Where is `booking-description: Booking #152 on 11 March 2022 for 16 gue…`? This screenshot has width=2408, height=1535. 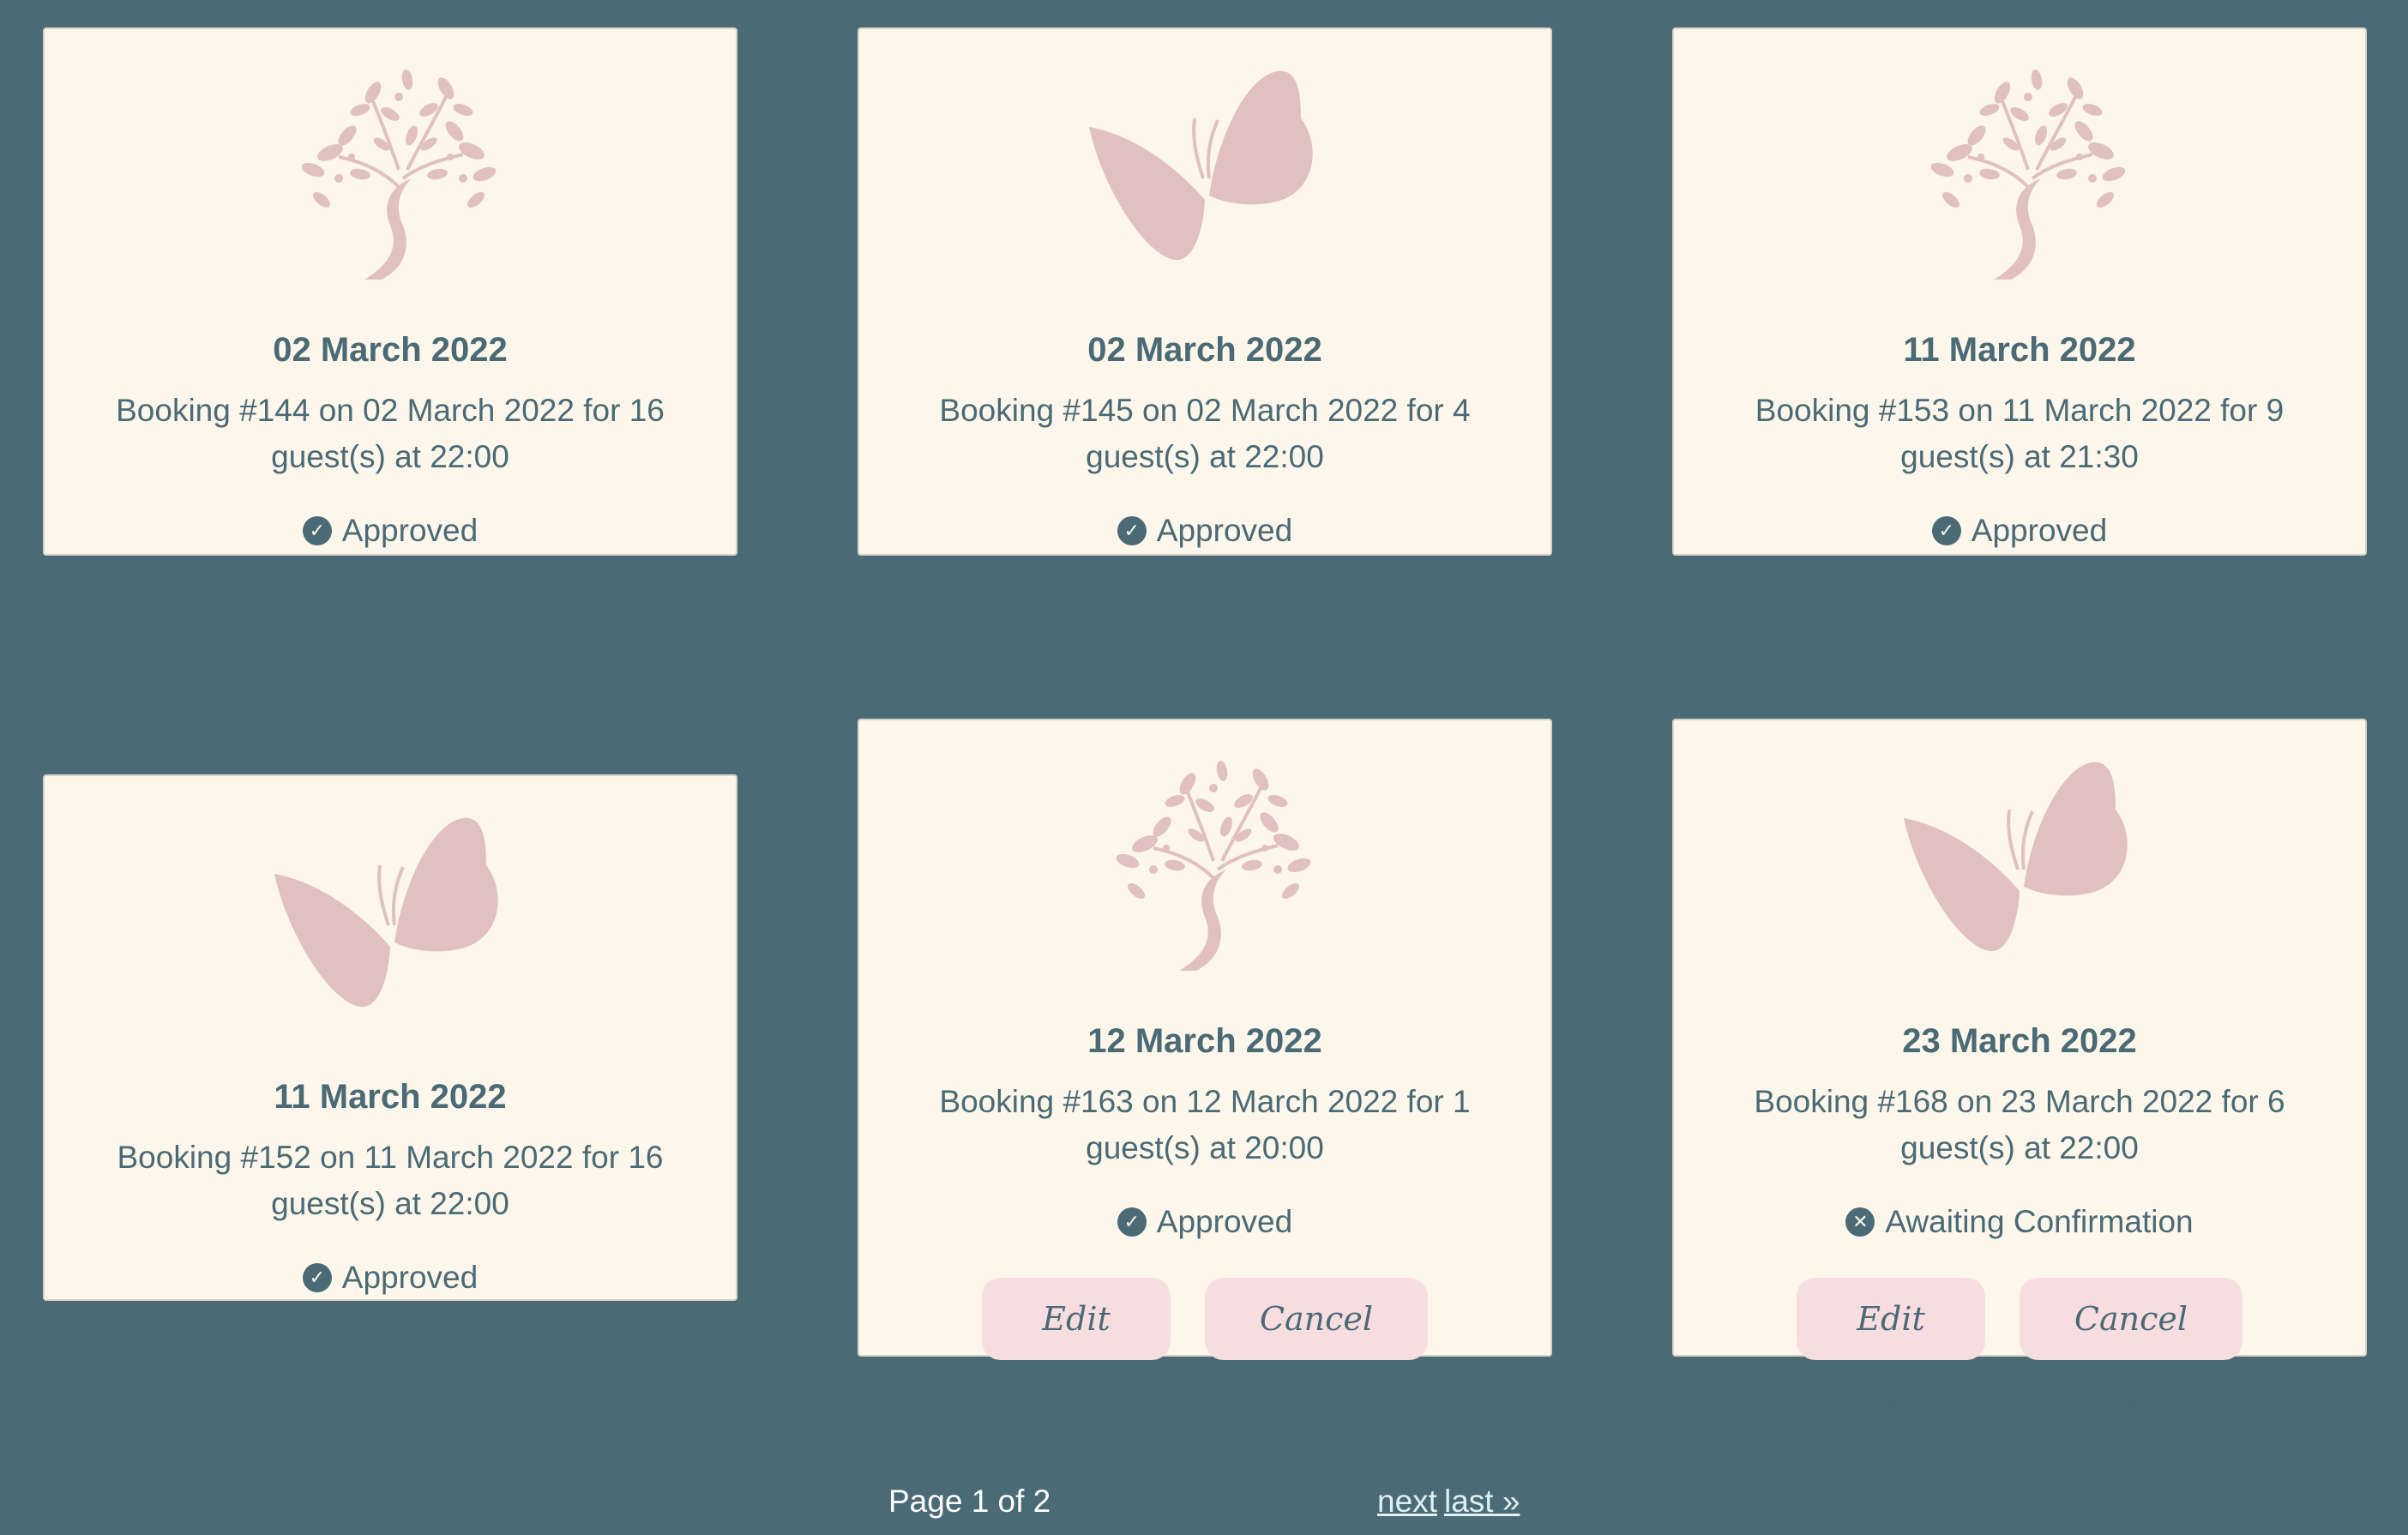
booking-description: Booking #152 on 11 March 2022 for 16 gue… is located at coordinates (390, 1180).